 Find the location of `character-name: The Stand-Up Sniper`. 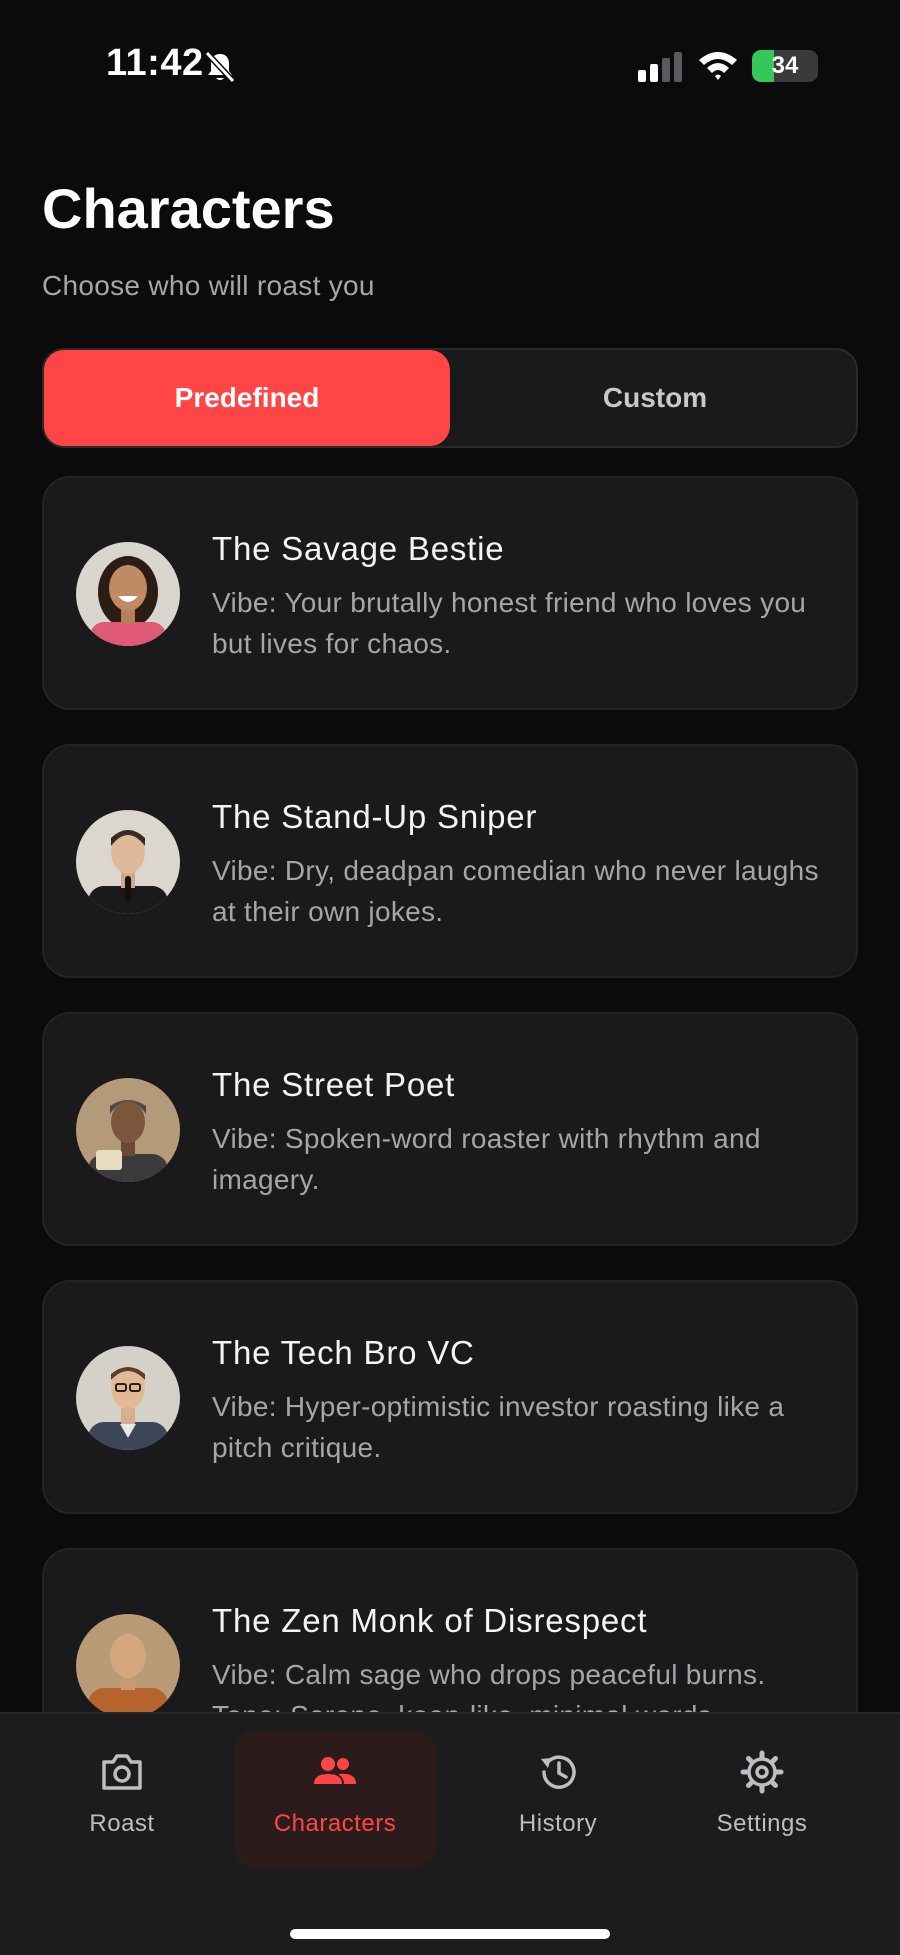

character-name: The Stand-Up Sniper is located at coordinates (375, 816).